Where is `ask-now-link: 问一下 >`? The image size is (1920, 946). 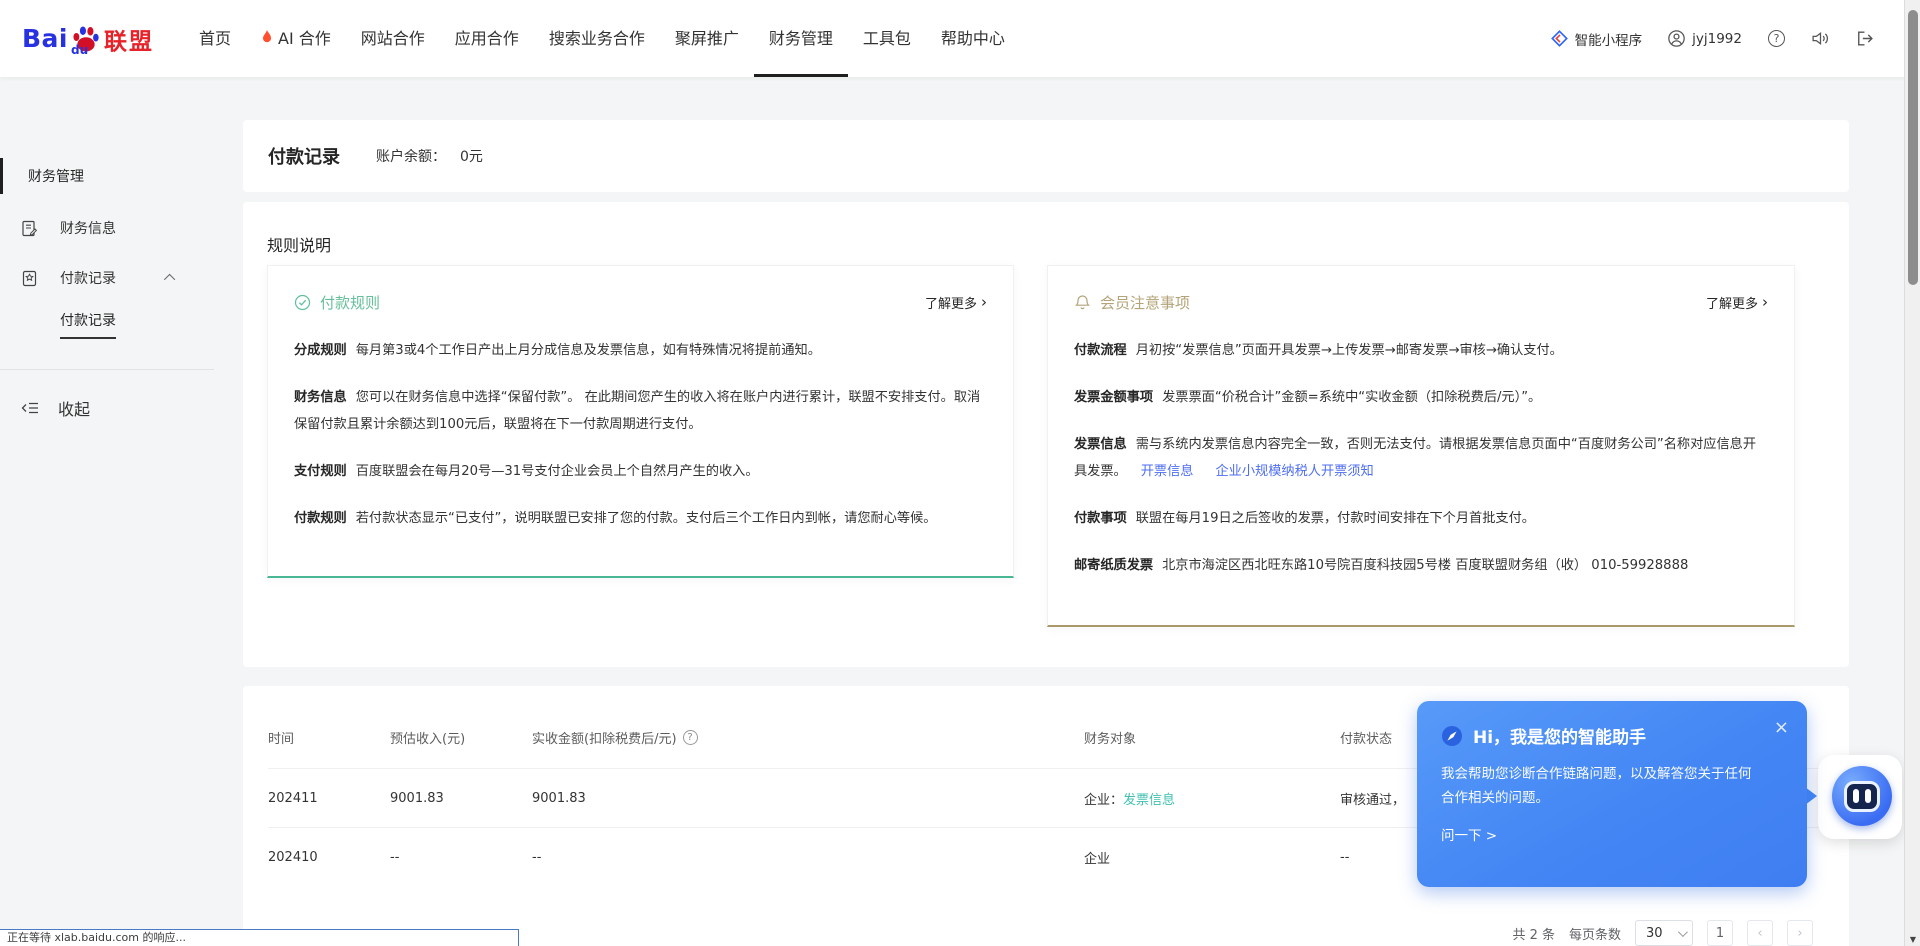
ask-now-link: 问一下 > is located at coordinates (1469, 834).